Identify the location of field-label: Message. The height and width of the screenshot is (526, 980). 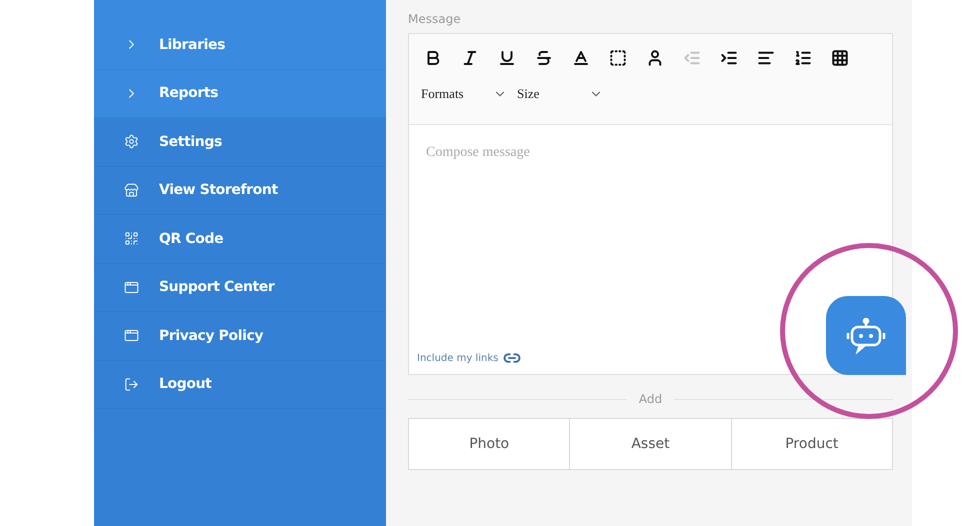
(435, 20).